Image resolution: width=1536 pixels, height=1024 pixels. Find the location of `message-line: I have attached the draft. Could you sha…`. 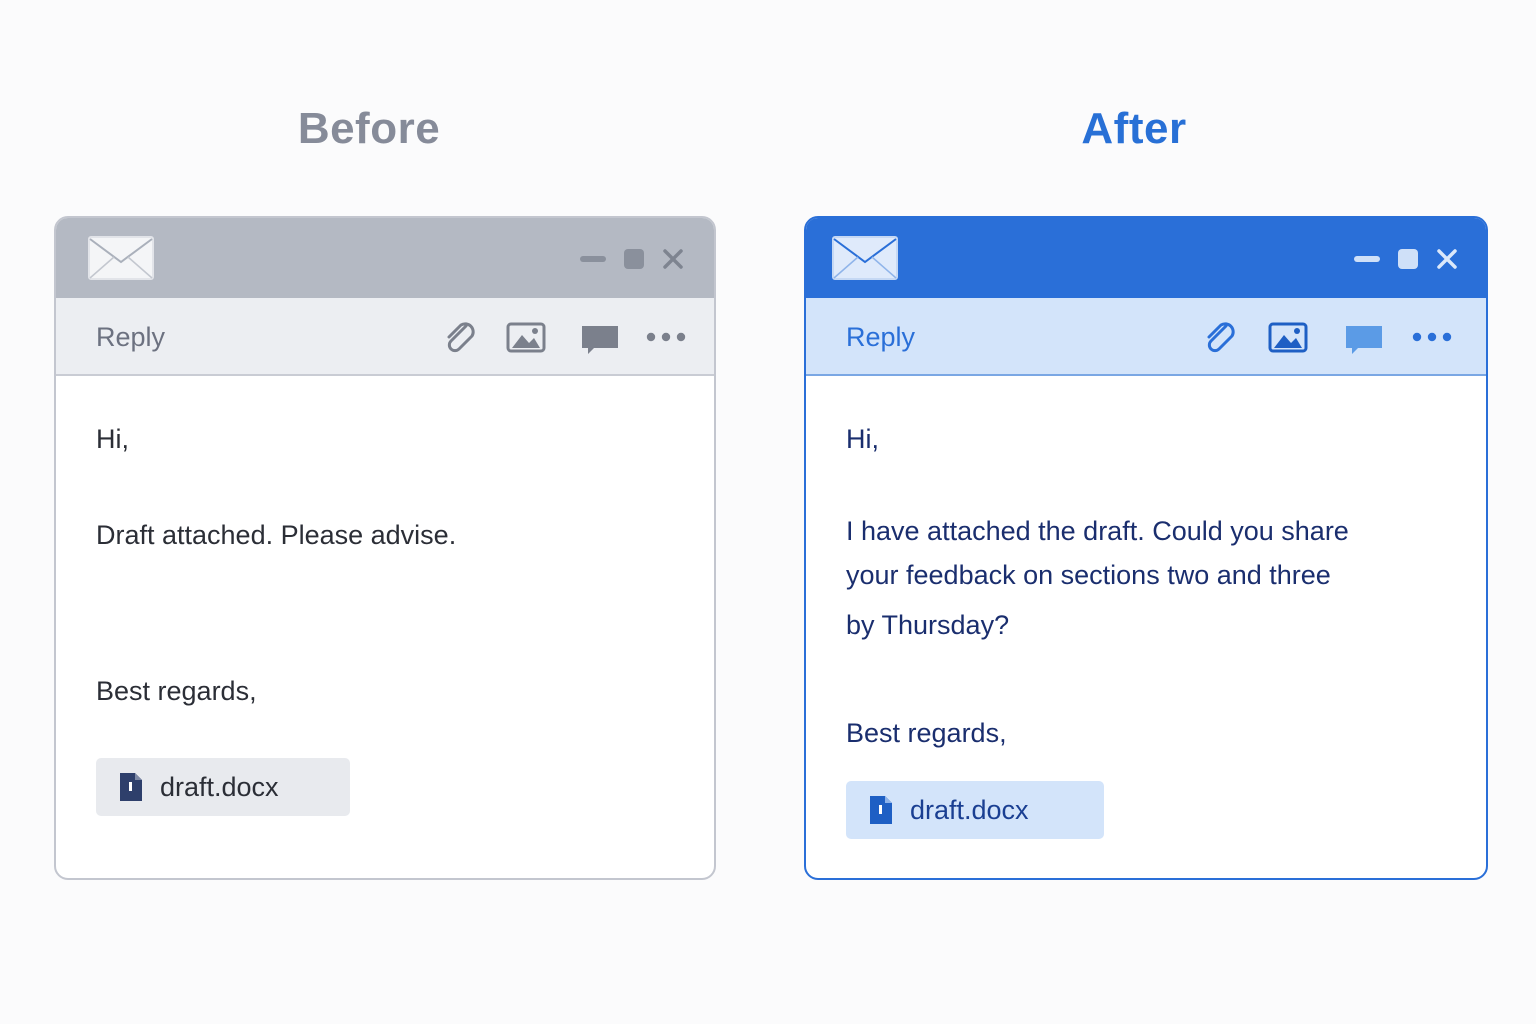

message-line: I have attached the draft. Could you sha… is located at coordinates (1097, 531).